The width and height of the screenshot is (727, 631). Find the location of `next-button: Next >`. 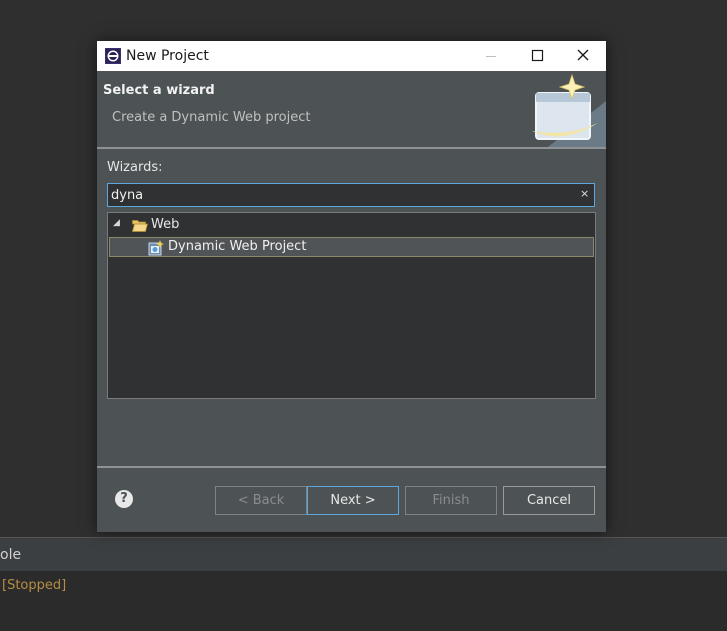

next-button: Next > is located at coordinates (353, 500).